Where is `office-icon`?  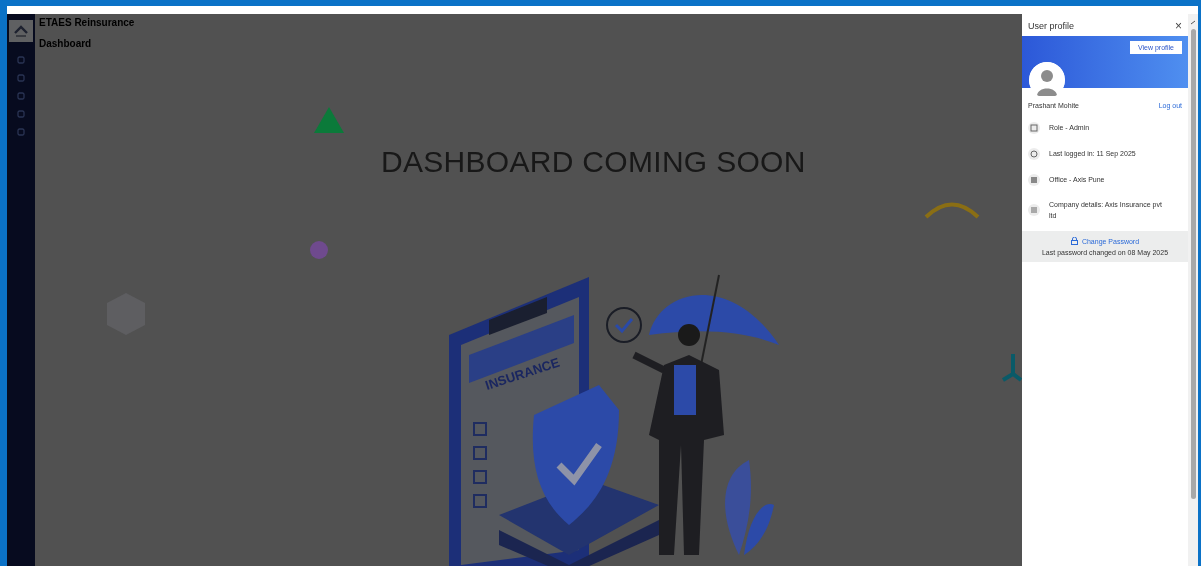
office-icon is located at coordinates (1034, 180).